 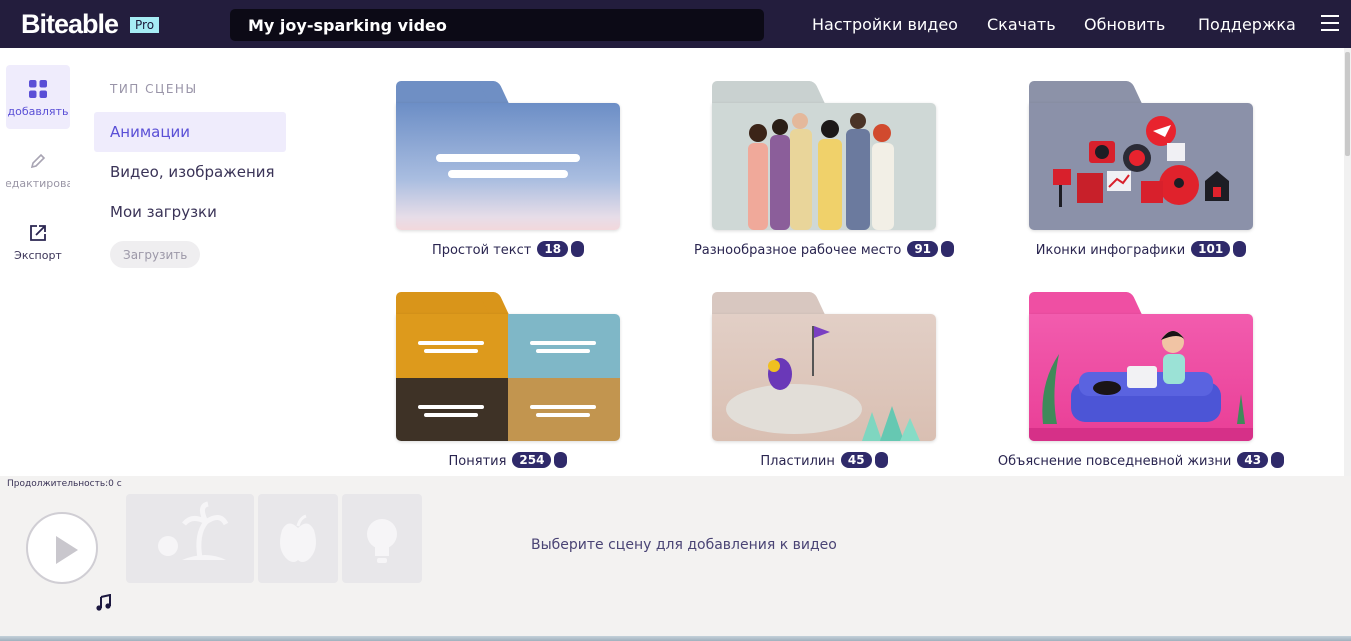 I want to click on nav-video-settings: Настройки видео, so click(x=885, y=24).